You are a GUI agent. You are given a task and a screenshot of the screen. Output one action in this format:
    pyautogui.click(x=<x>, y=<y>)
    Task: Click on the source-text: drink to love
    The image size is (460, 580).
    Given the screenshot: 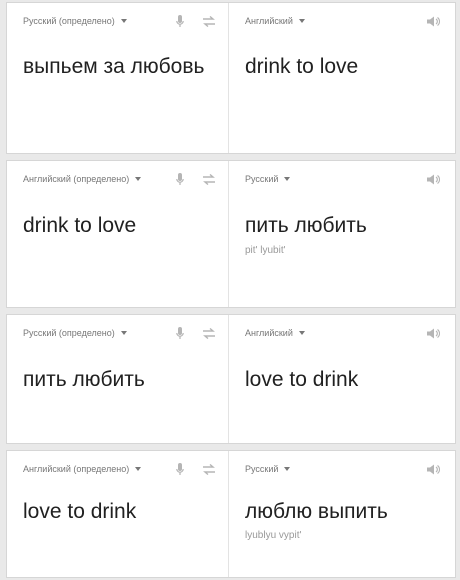 What is the action you would take?
    pyautogui.click(x=118, y=225)
    